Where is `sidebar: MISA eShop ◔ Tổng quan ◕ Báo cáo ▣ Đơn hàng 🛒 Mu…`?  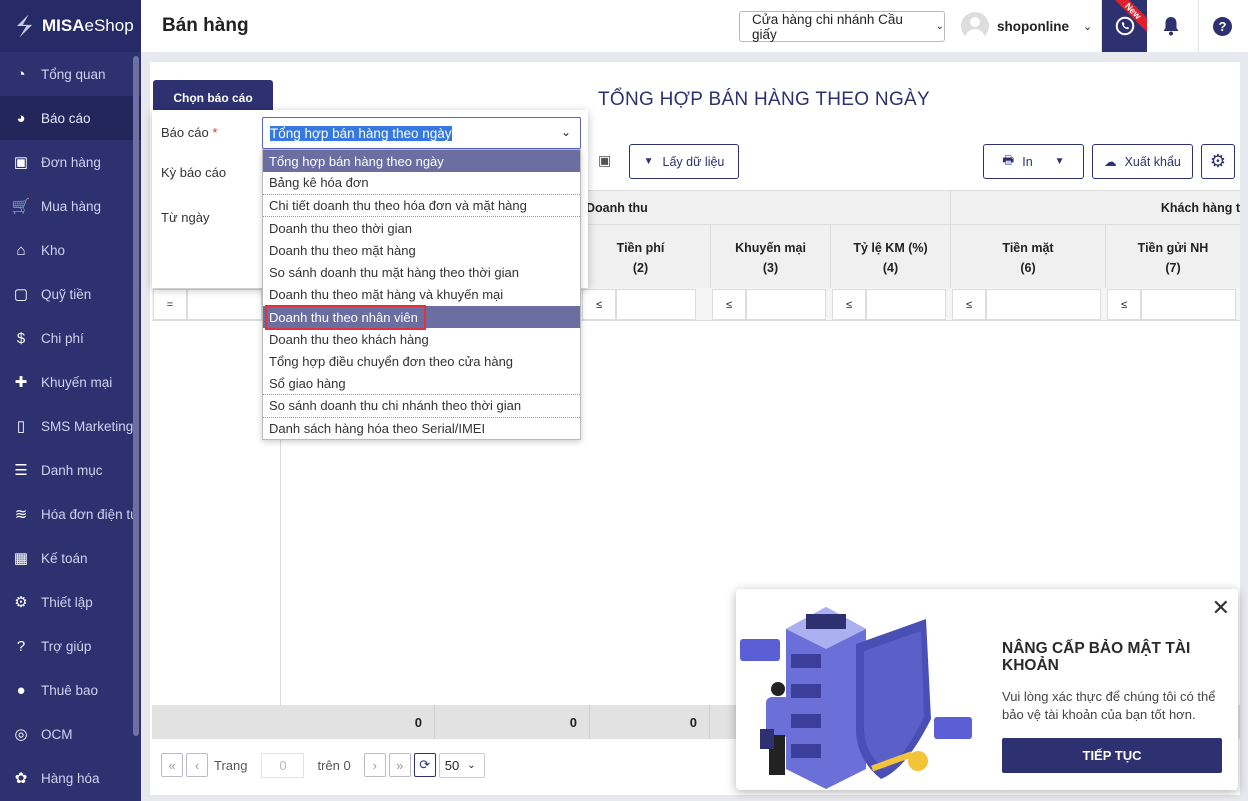 sidebar: MISA eShop ◔ Tổng quan ◕ Báo cáo ▣ Đơn hàng 🛒 Mu… is located at coordinates (70, 400).